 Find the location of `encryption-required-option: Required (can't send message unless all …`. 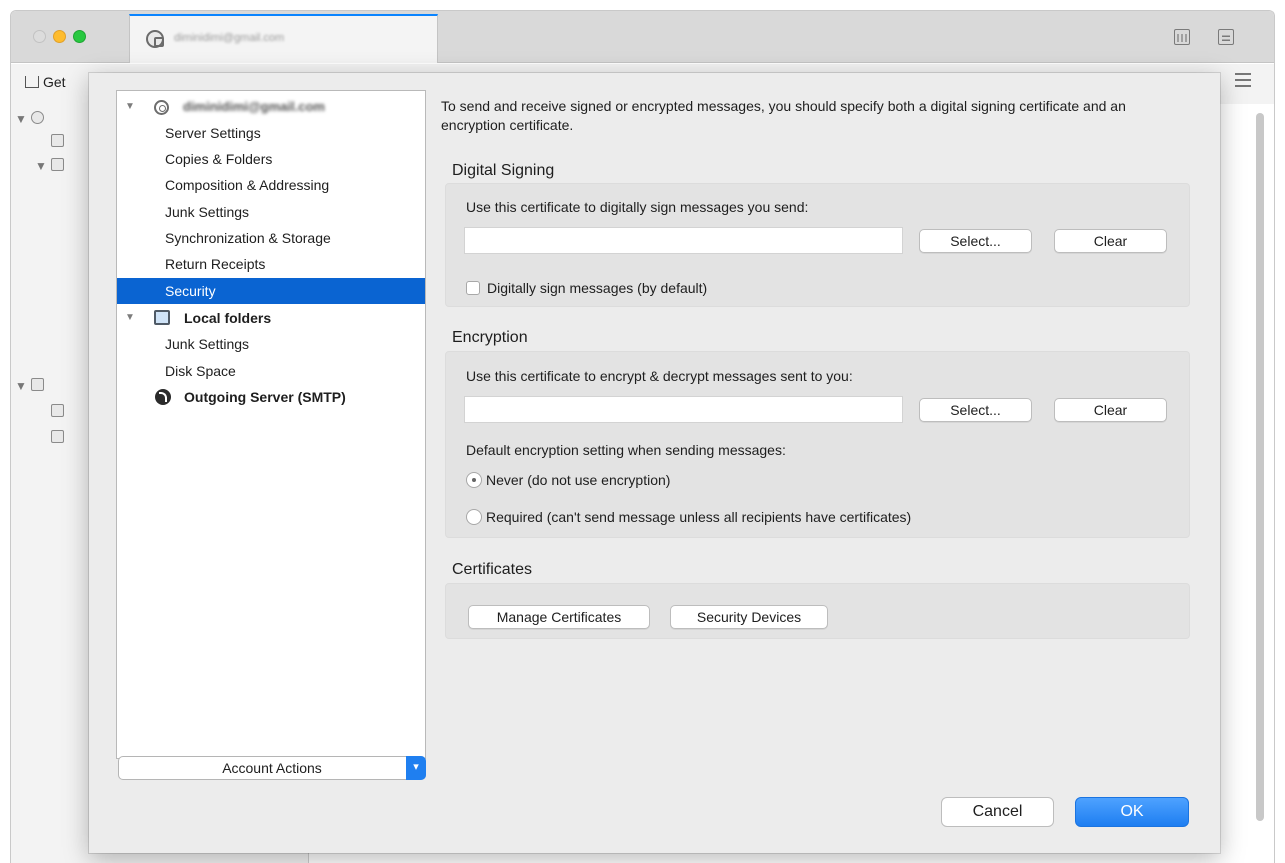

encryption-required-option: Required (can't send message unless all … is located at coordinates (688, 517).